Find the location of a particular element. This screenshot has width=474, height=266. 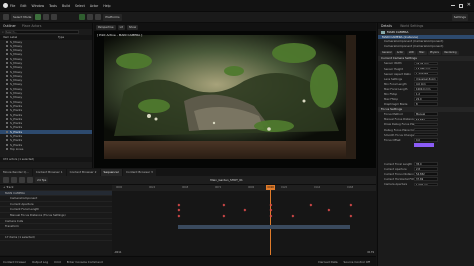

property-value: Universal Zoom is located at coordinates (426, 78).